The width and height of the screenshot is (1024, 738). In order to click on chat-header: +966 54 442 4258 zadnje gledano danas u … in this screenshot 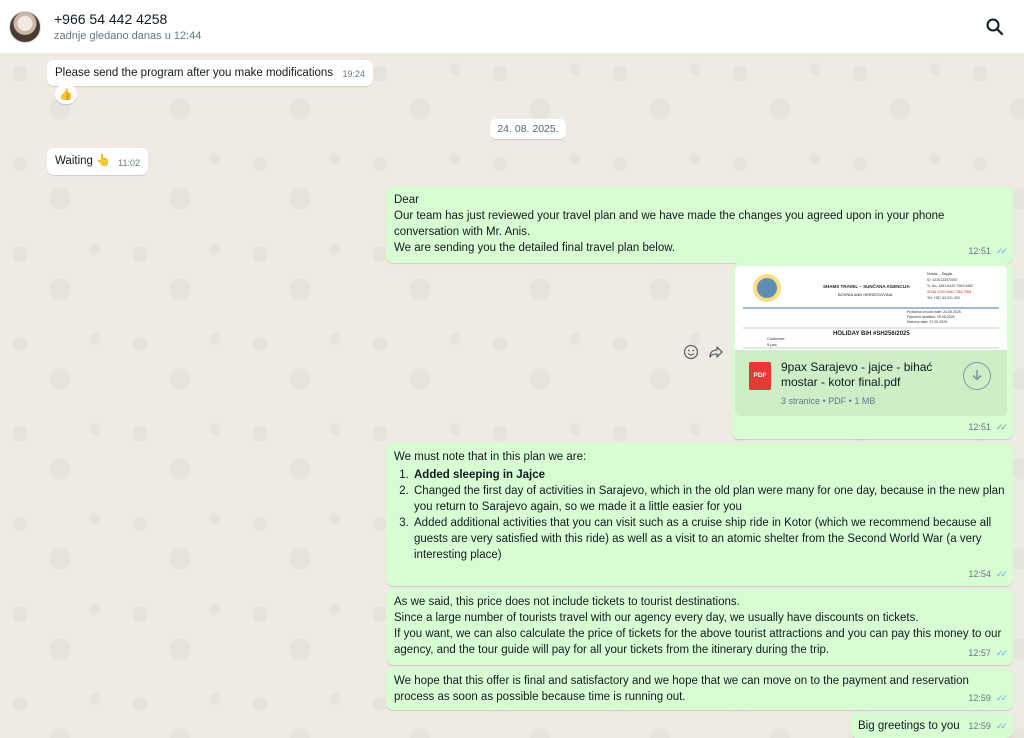, I will do `click(512, 27)`.